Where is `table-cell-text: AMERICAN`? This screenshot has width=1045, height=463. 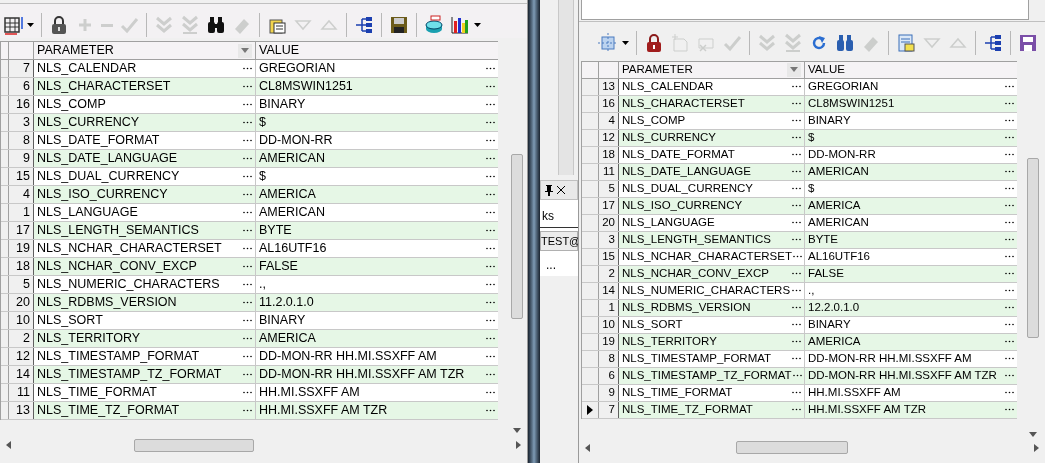
table-cell-text: AMERICAN is located at coordinates (838, 223).